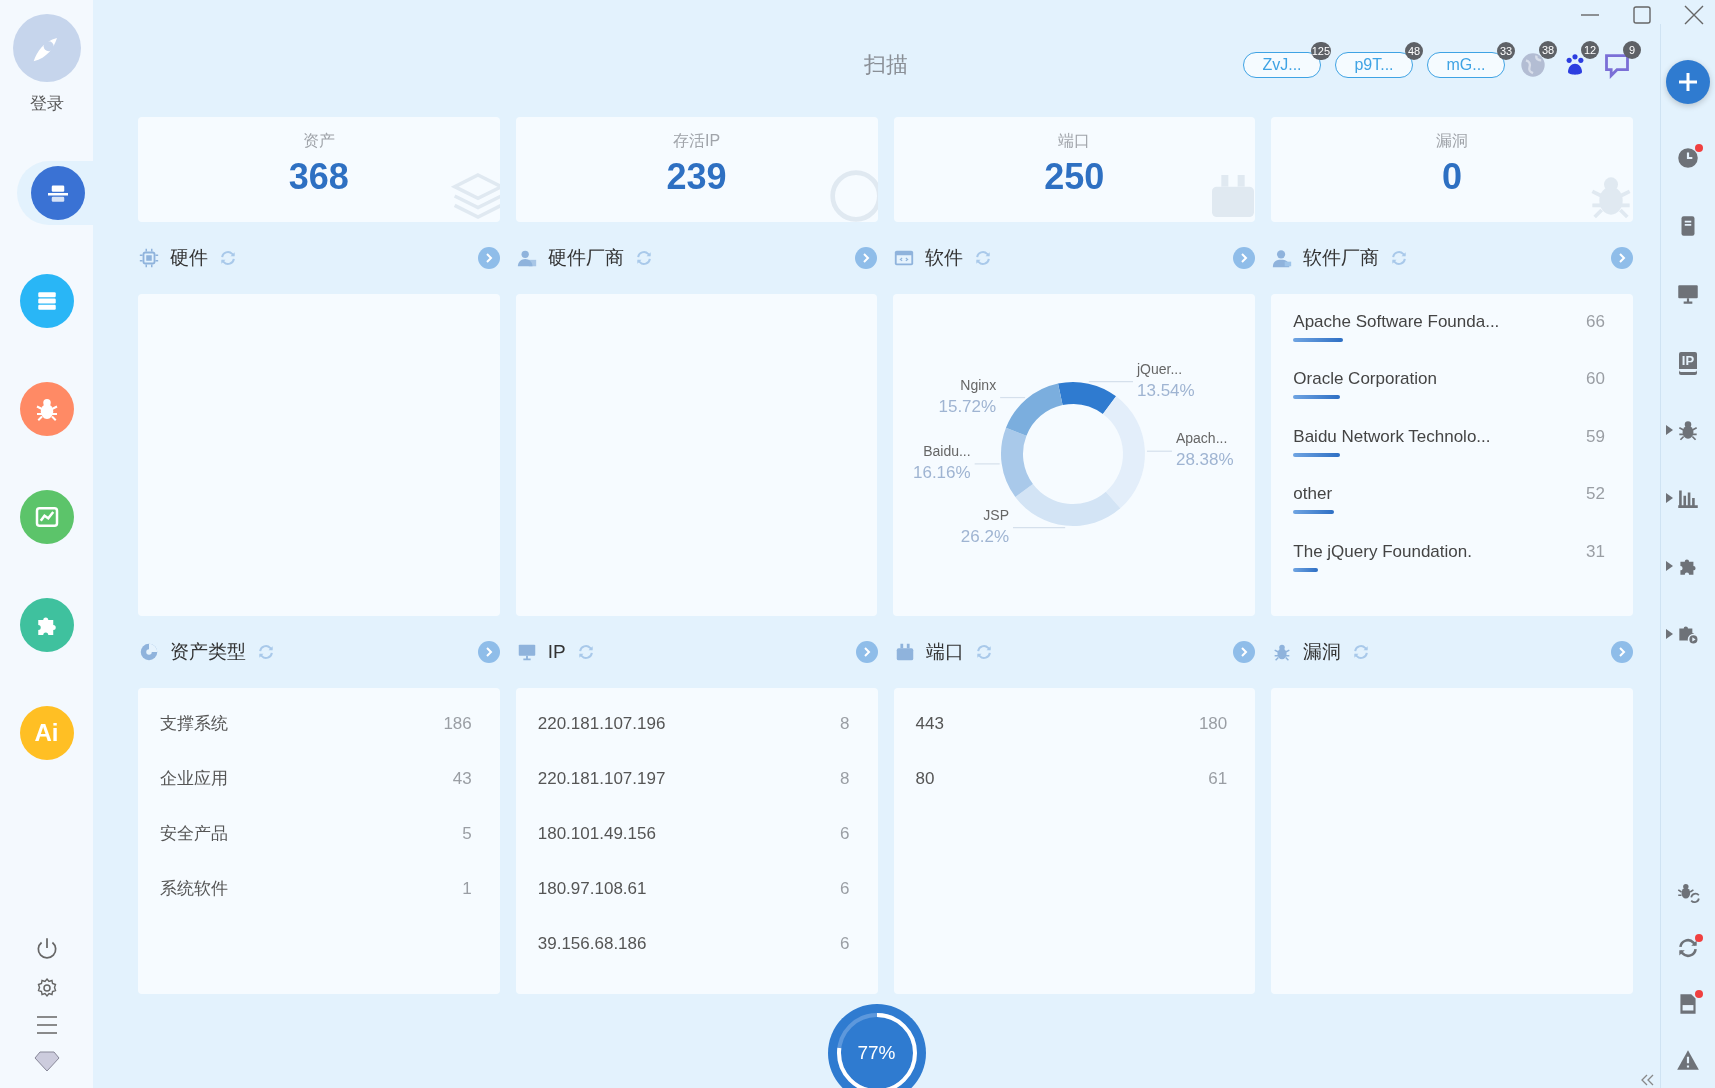  Describe the element at coordinates (845, 723) in the screenshot. I see `list-item-count: 8` at that location.